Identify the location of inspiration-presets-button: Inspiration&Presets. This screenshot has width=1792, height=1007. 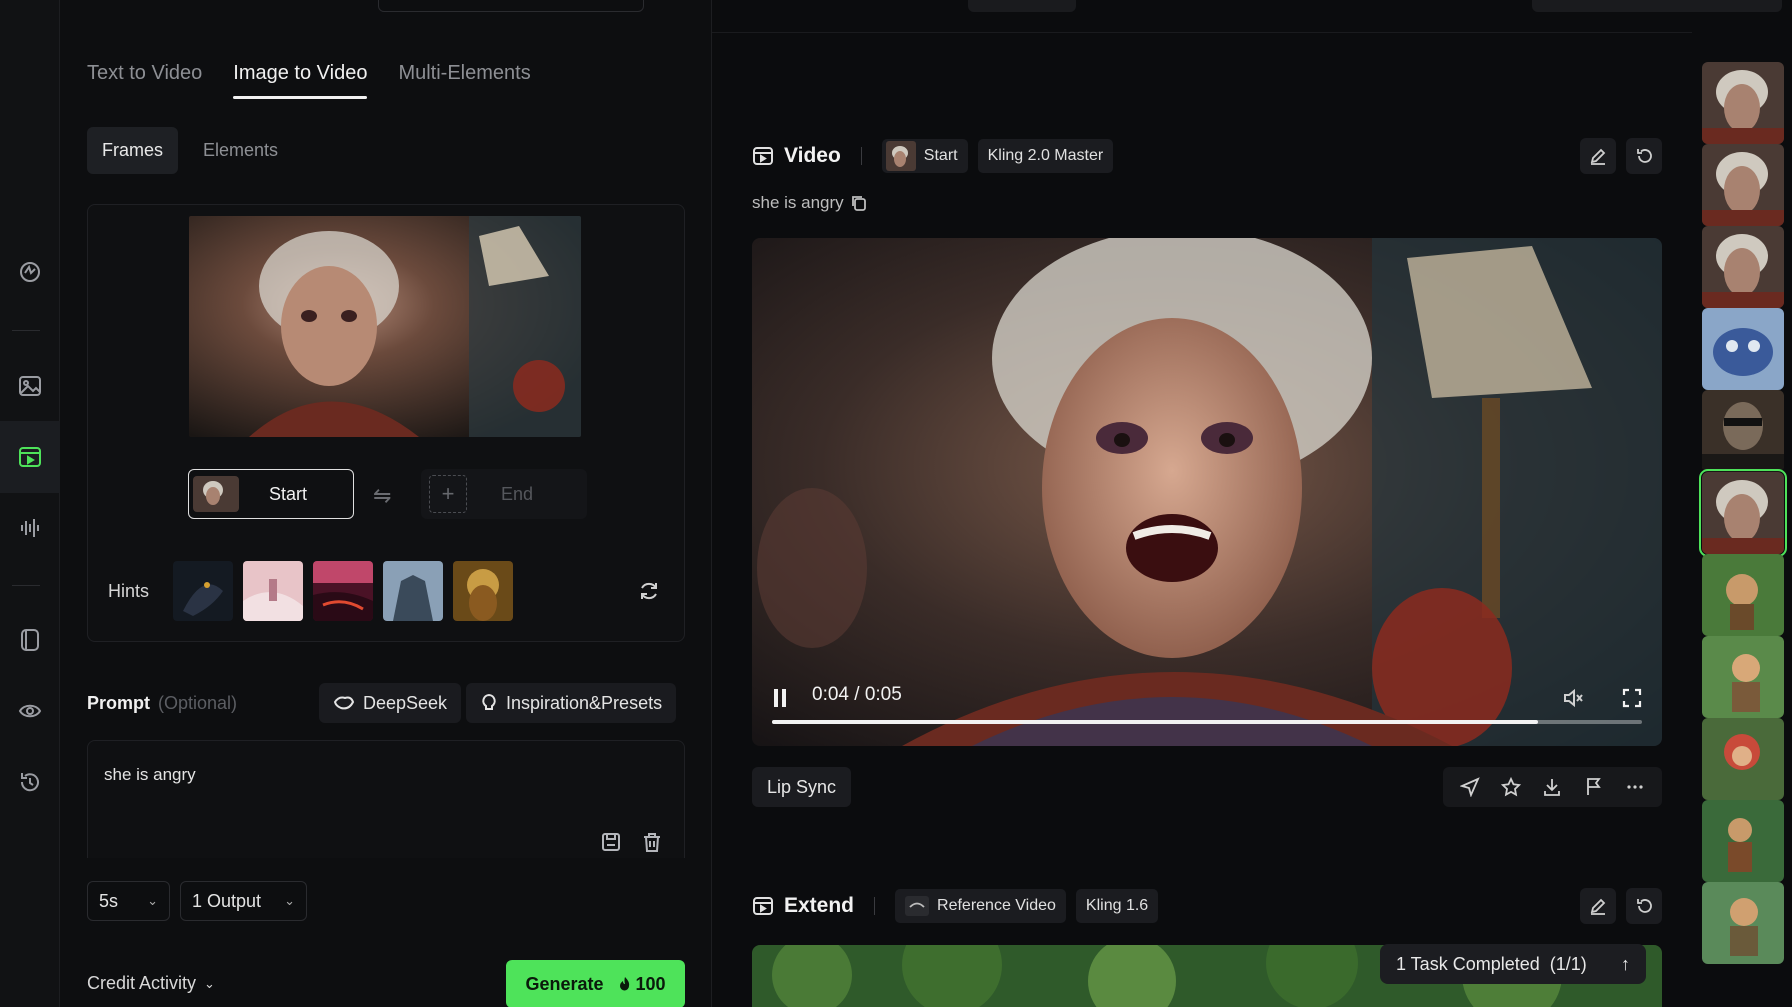
(571, 703).